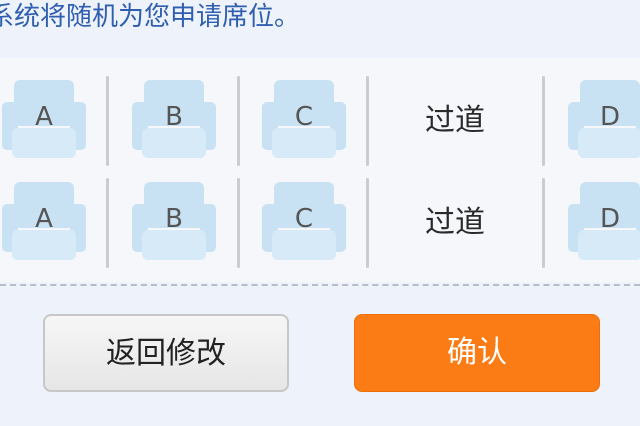  What do you see at coordinates (320, 19) in the screenshot?
I see `notice-text: 系统将随机为您申请席位。` at bounding box center [320, 19].